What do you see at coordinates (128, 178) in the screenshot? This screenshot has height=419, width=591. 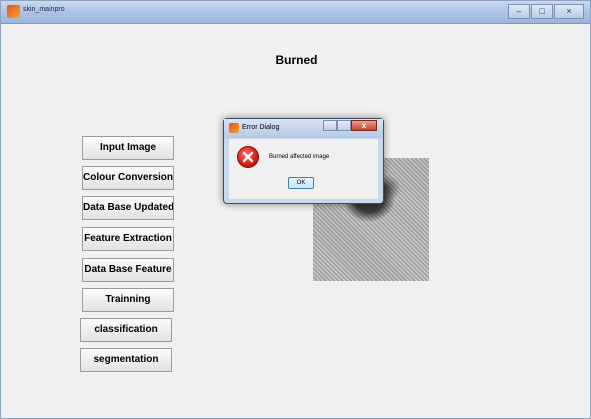 I see `colour-conversion-button: Colour Conversion` at bounding box center [128, 178].